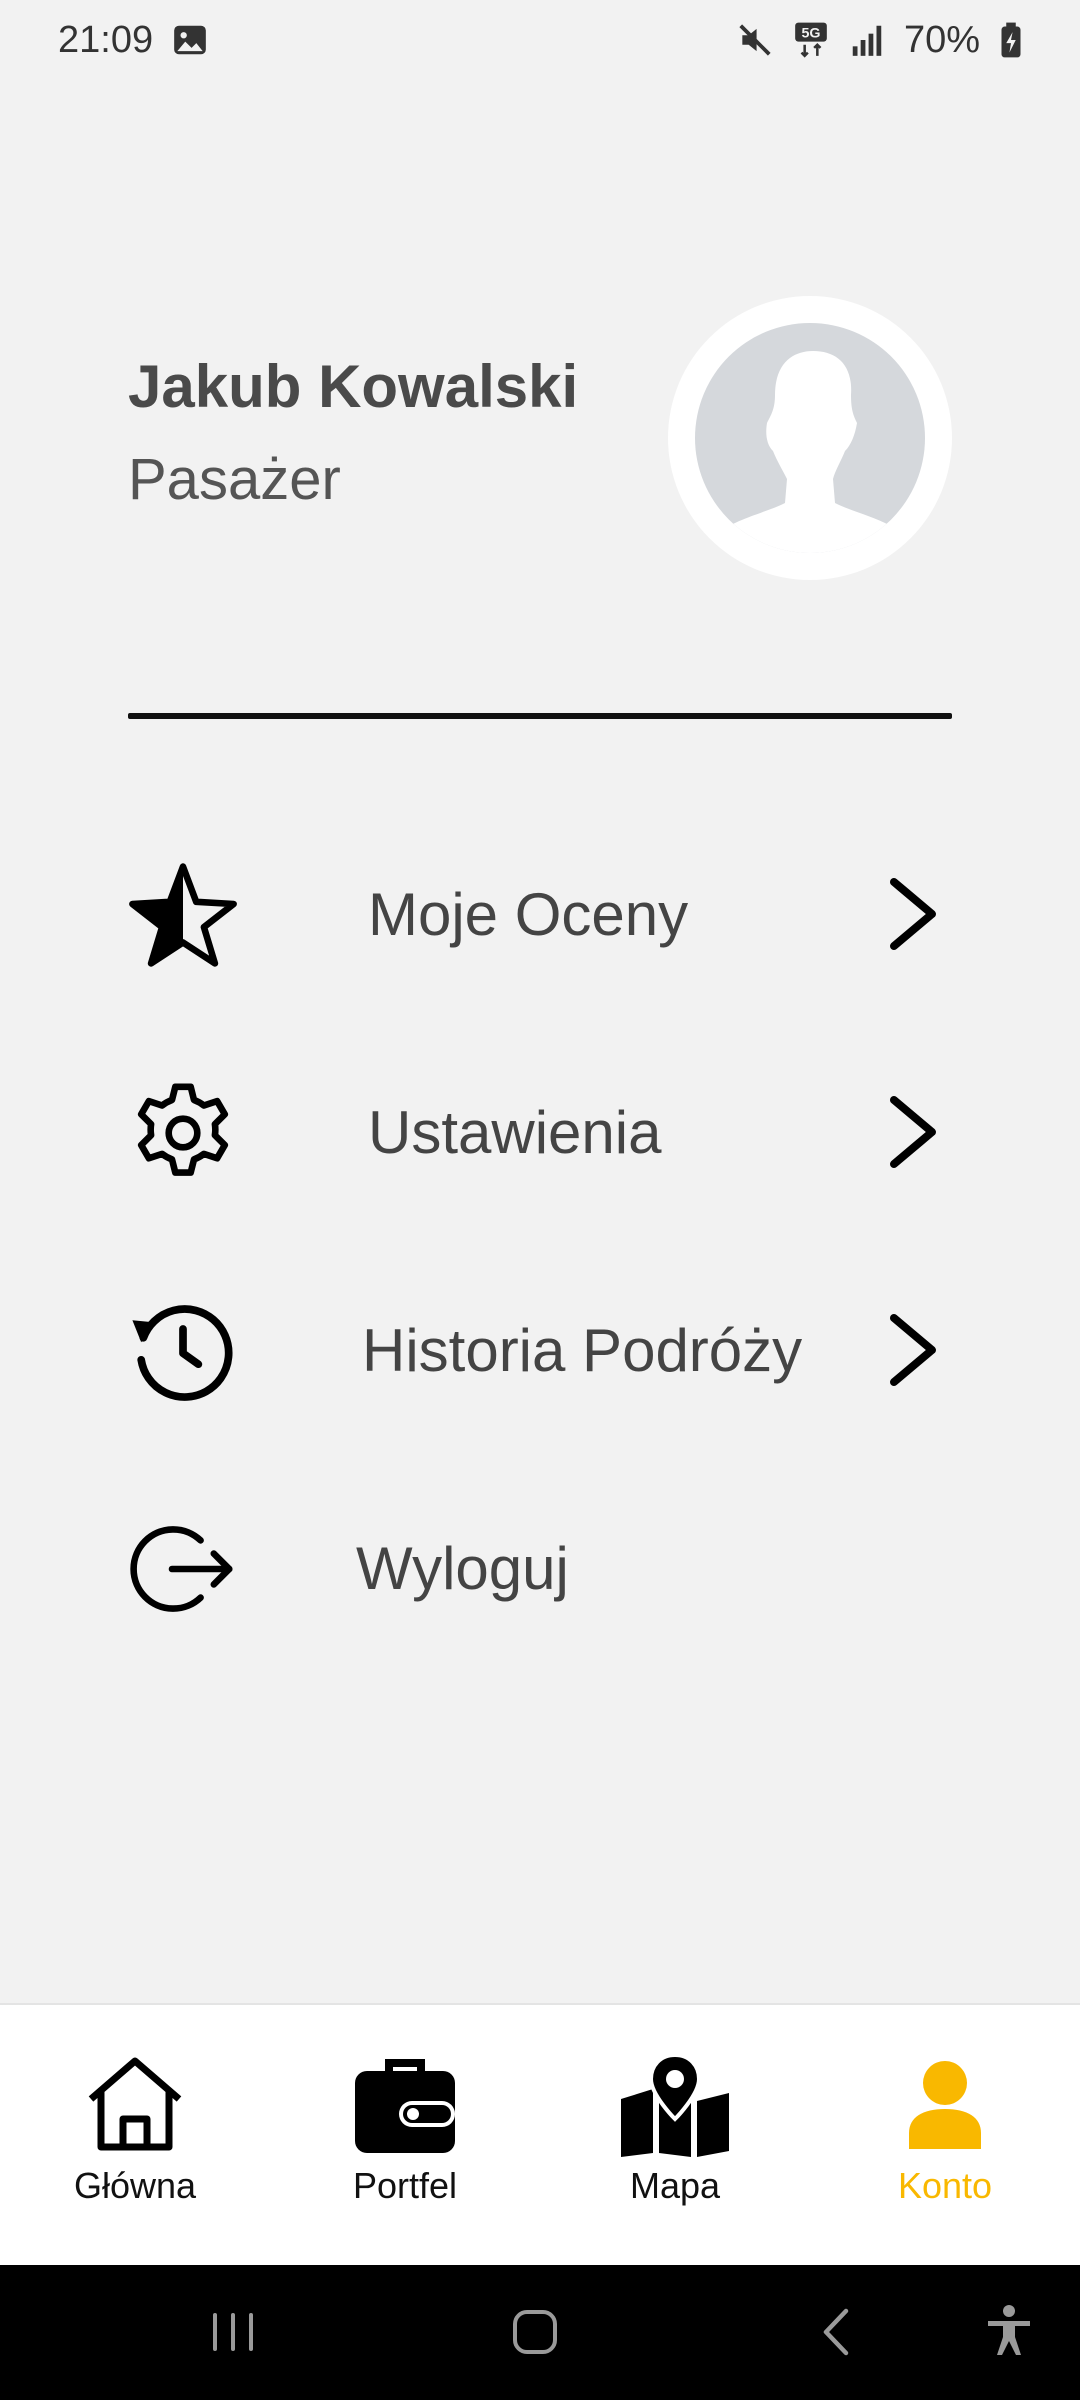 Image resolution: width=1080 pixels, height=2400 pixels. Describe the element at coordinates (540, 438) in the screenshot. I see `profile-header: Jakub Kowalski Pasażer` at that location.